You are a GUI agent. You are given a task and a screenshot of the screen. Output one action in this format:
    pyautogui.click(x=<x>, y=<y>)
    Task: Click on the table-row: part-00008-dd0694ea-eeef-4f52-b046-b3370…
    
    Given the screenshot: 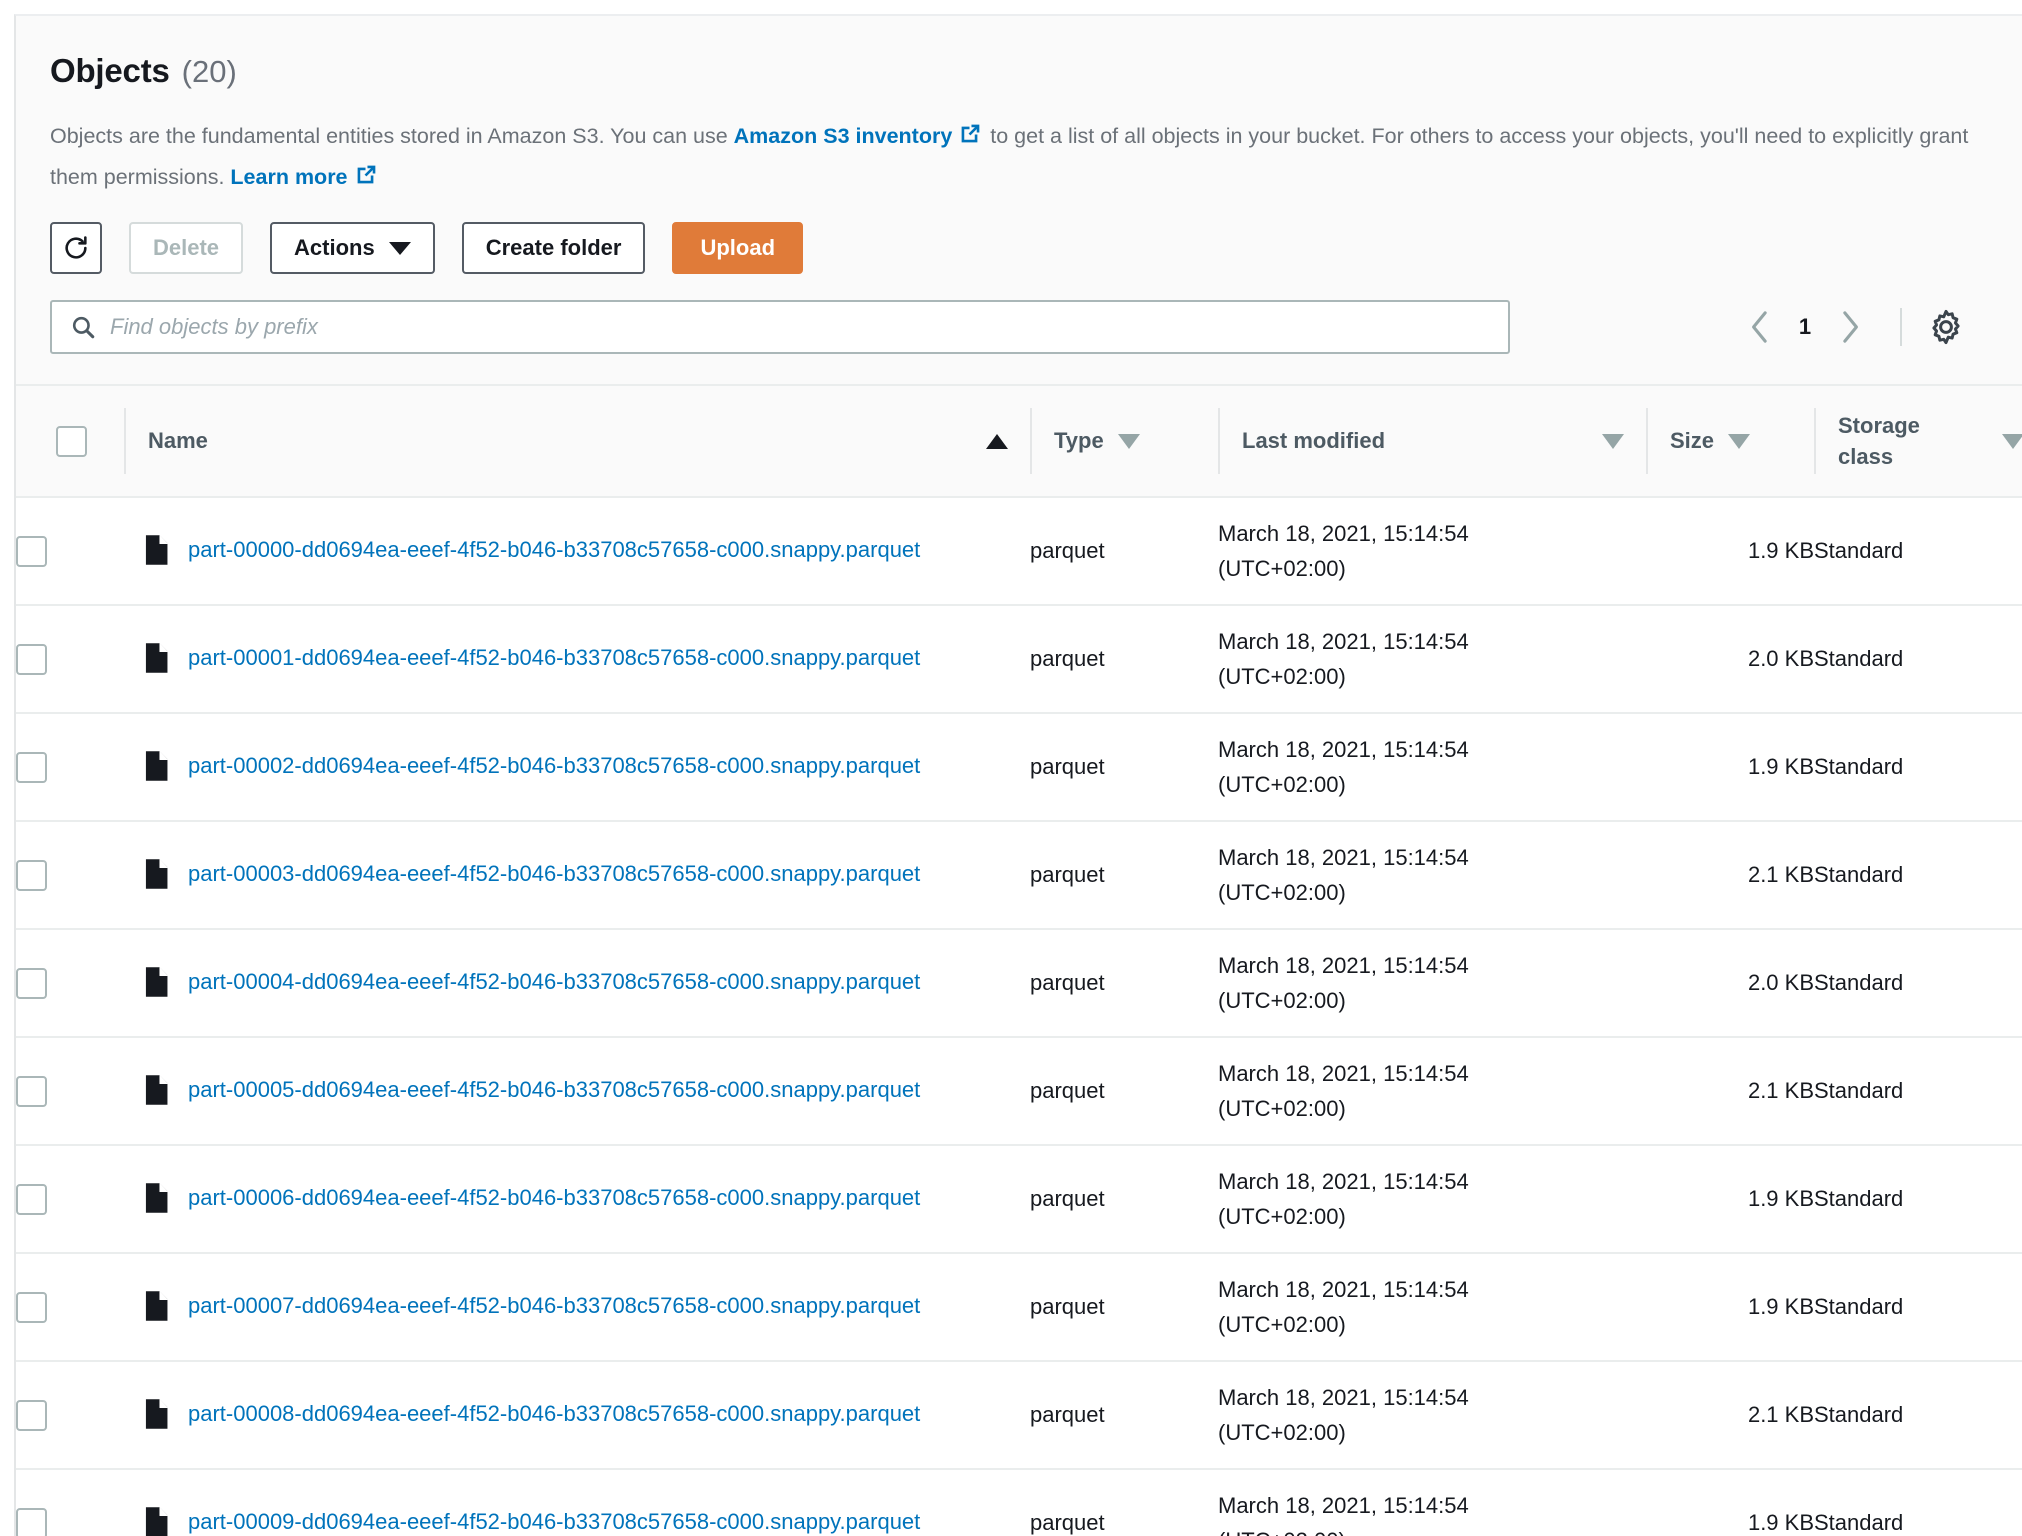 What is the action you would take?
    pyautogui.click(x=1019, y=1415)
    